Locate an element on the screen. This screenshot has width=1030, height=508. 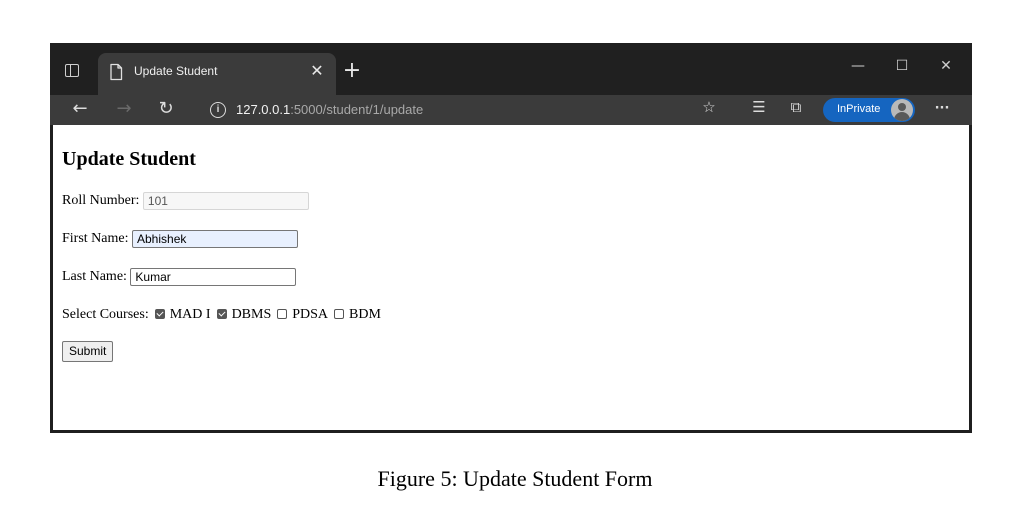
new-tab-button: + is located at coordinates (352, 72).